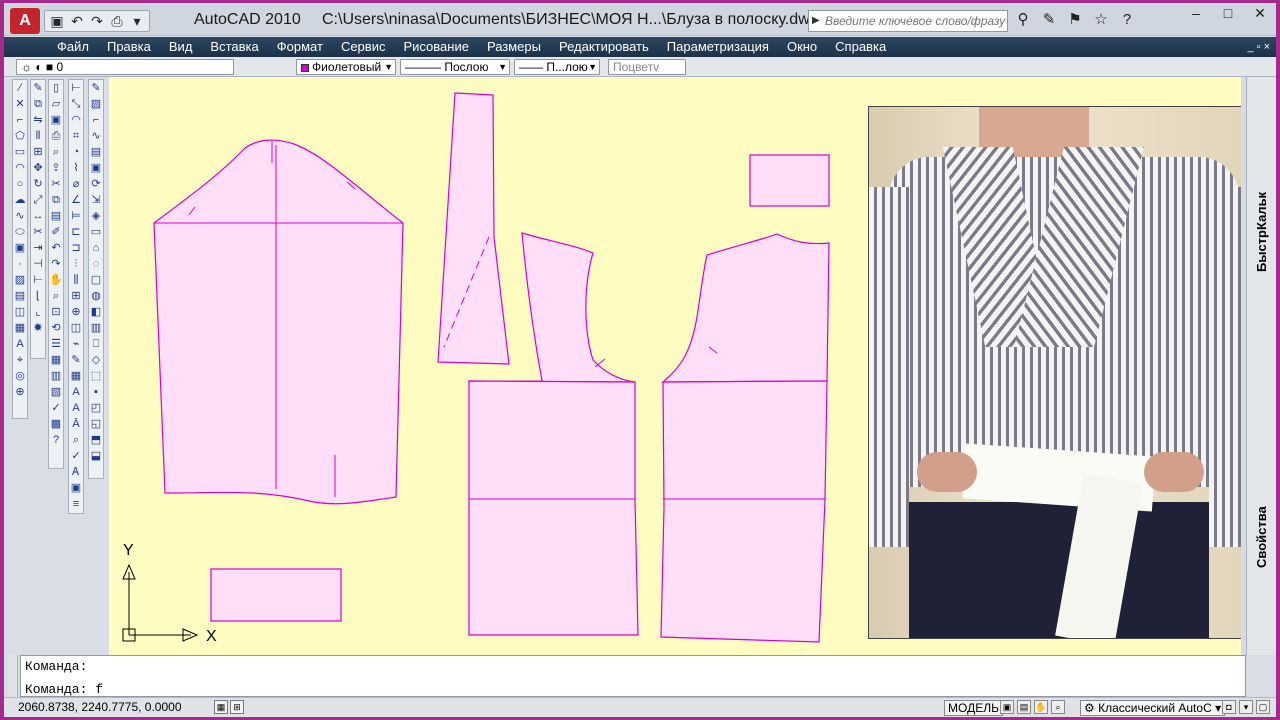  I want to click on jogged-linear-icon: ⌁, so click(76, 344).